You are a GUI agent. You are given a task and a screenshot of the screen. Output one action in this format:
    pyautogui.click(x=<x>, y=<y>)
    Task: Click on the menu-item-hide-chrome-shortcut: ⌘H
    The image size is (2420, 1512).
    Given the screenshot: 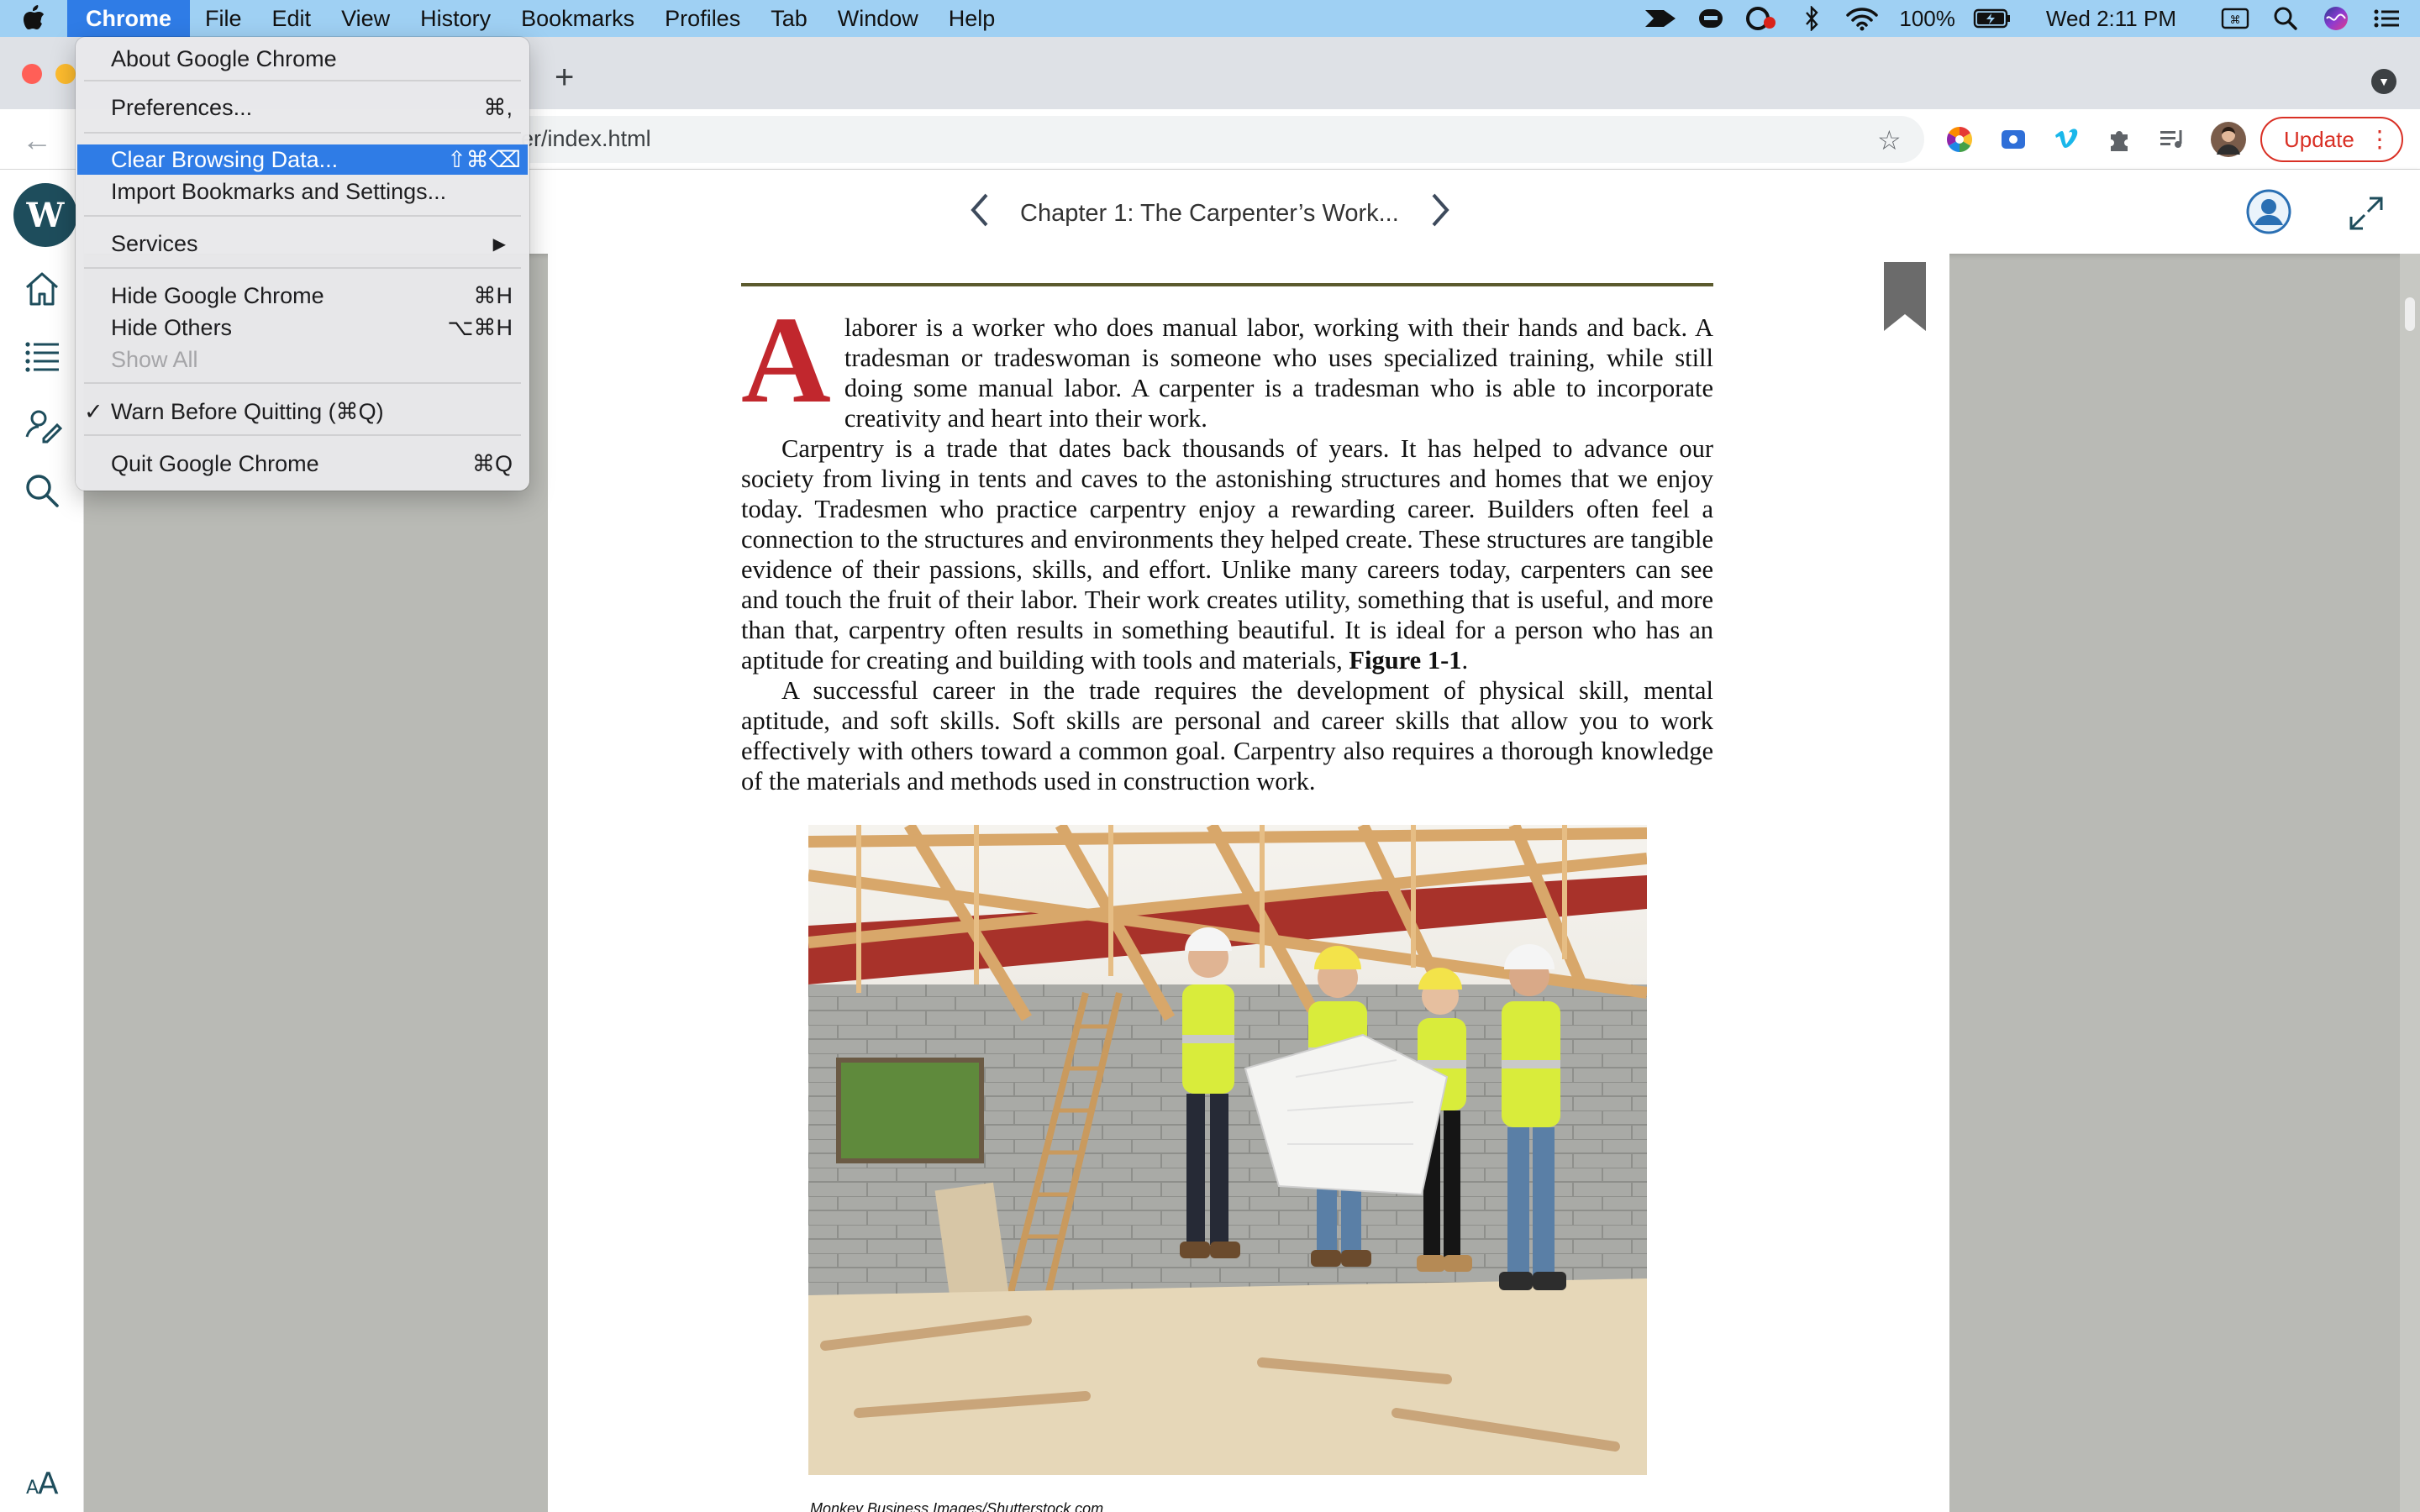 What is the action you would take?
    pyautogui.click(x=493, y=295)
    